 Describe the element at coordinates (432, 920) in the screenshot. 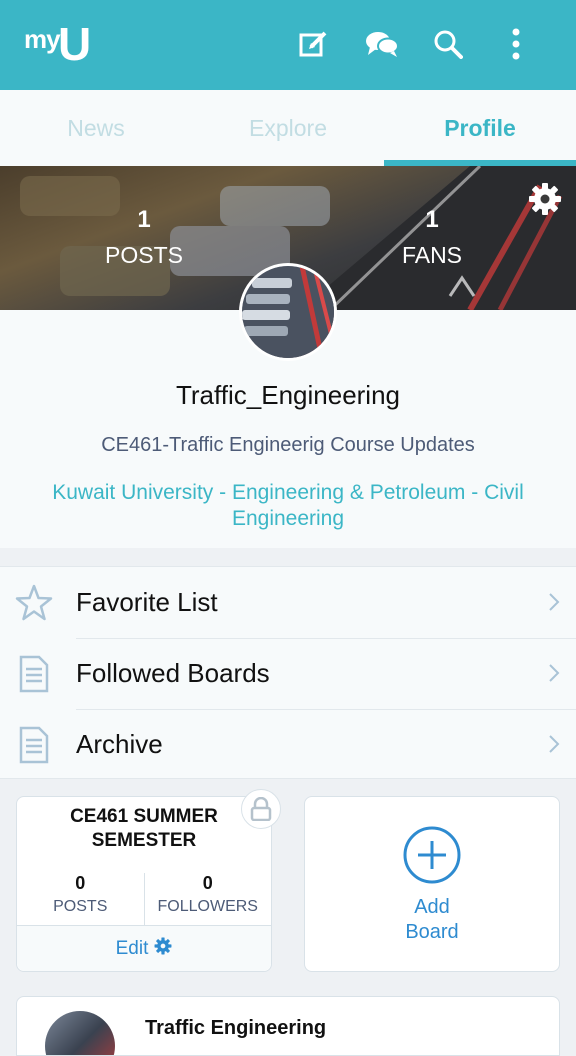

I see `add-board-label: Add Board` at that location.